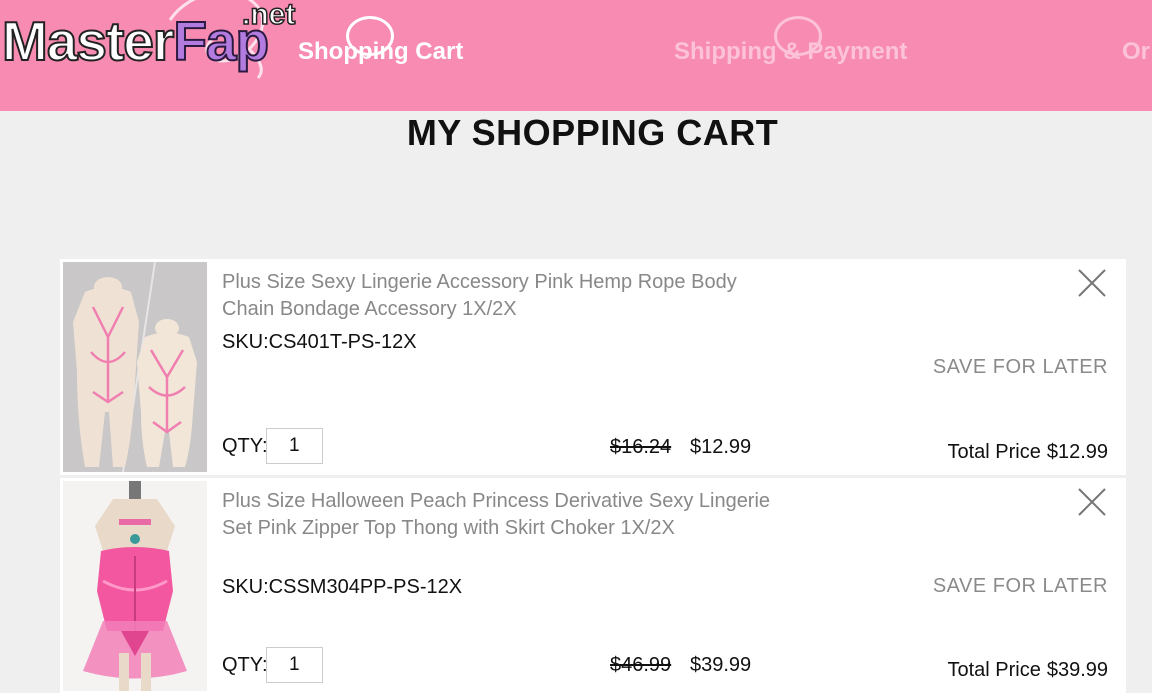 The width and height of the screenshot is (1152, 693). Describe the element at coordinates (721, 665) in the screenshot. I see `sale-price: $39.99` at that location.